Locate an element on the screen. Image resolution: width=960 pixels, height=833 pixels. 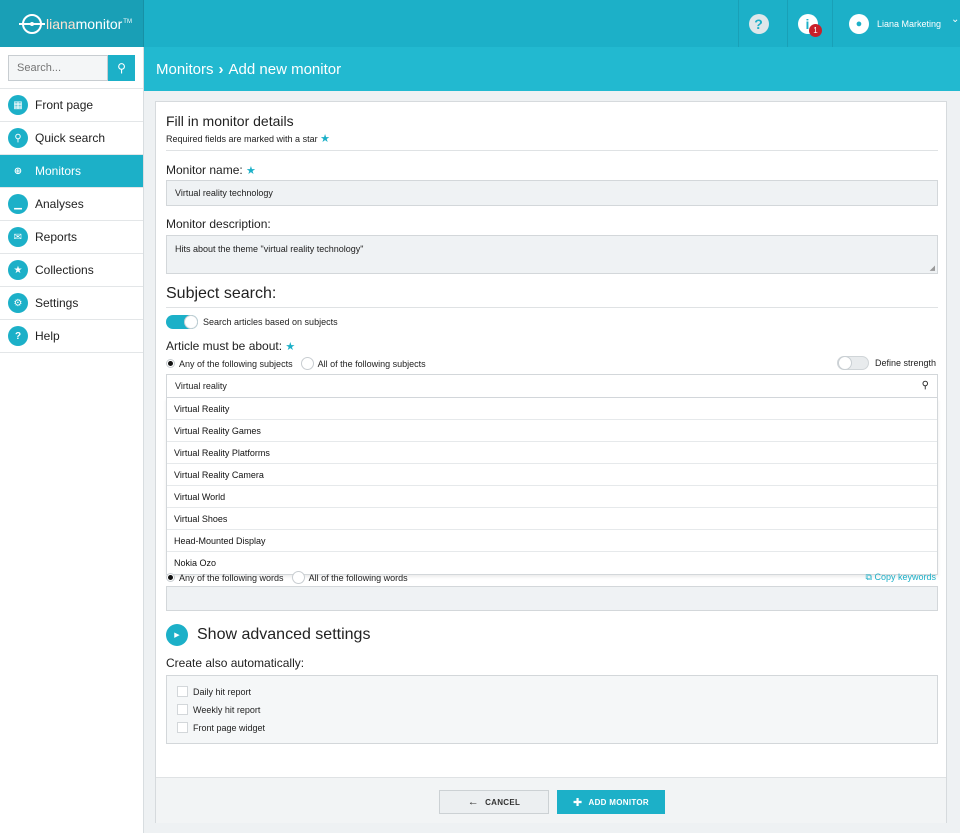
user-name: Liana Marketing is located at coordinates (909, 23).